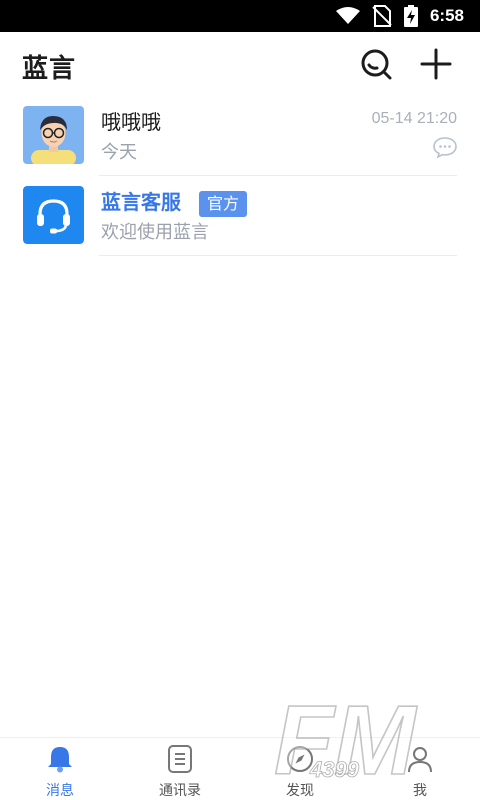  Describe the element at coordinates (300, 759) in the screenshot. I see `compass-icon` at that location.